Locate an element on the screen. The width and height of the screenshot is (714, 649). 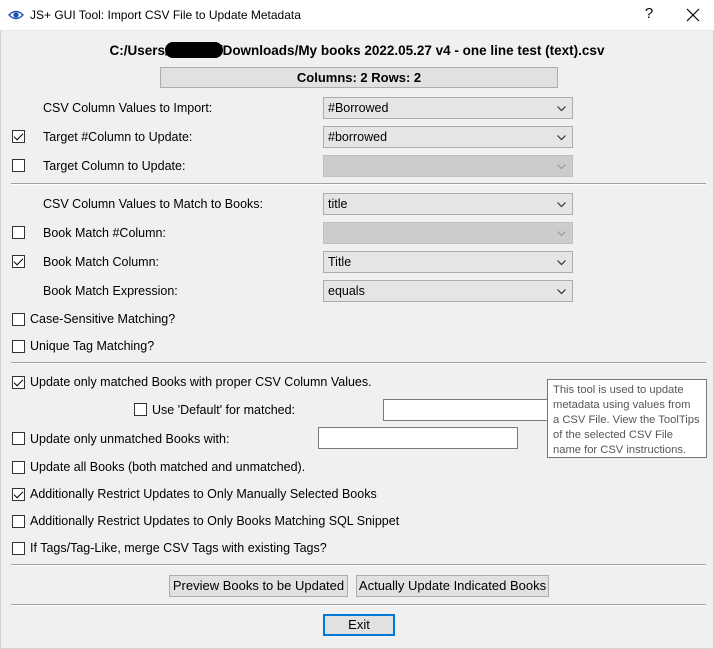
update-button: Actually Update Indicated Books is located at coordinates (452, 586).